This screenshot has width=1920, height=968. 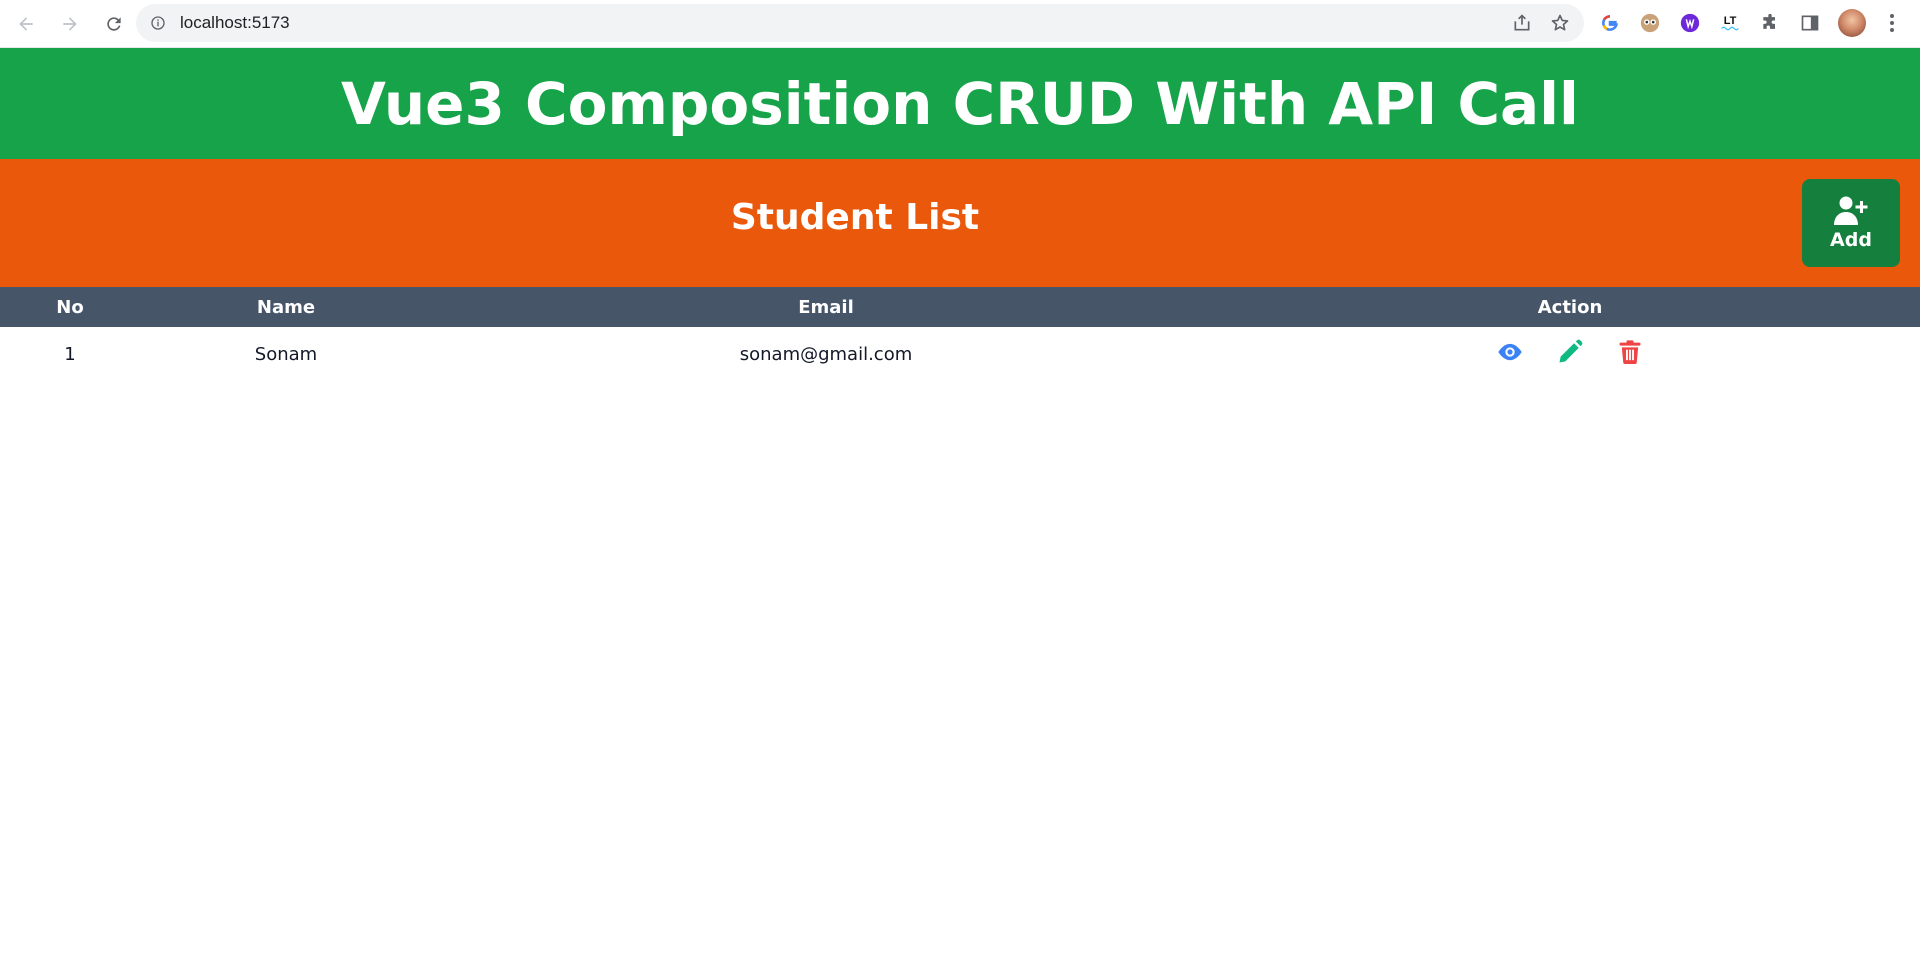 I want to click on forward-button, so click(x=70, y=24).